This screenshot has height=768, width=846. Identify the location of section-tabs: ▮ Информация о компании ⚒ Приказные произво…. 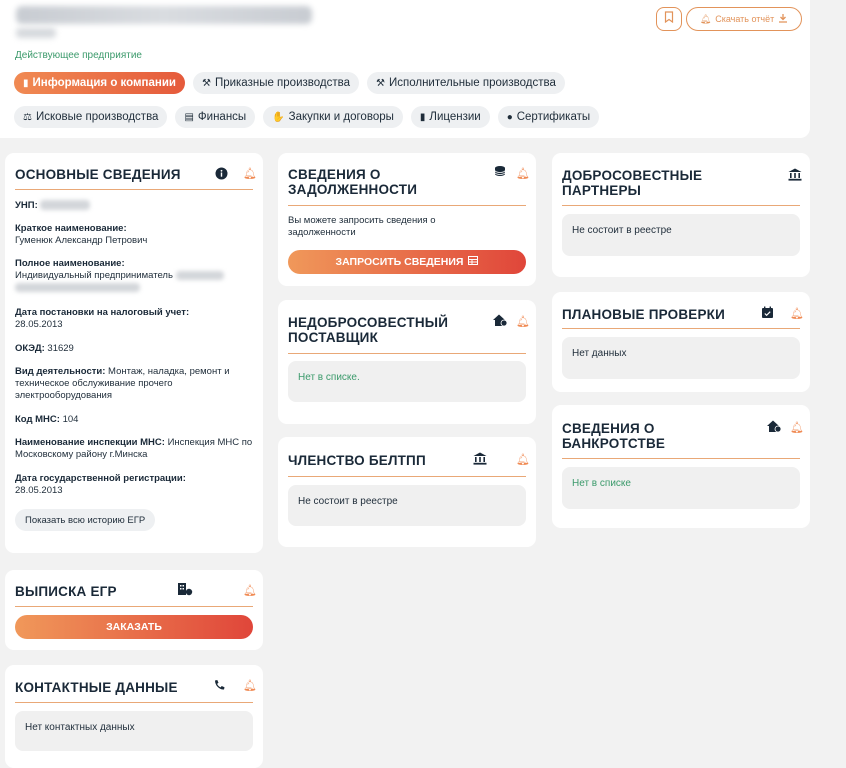
(409, 105).